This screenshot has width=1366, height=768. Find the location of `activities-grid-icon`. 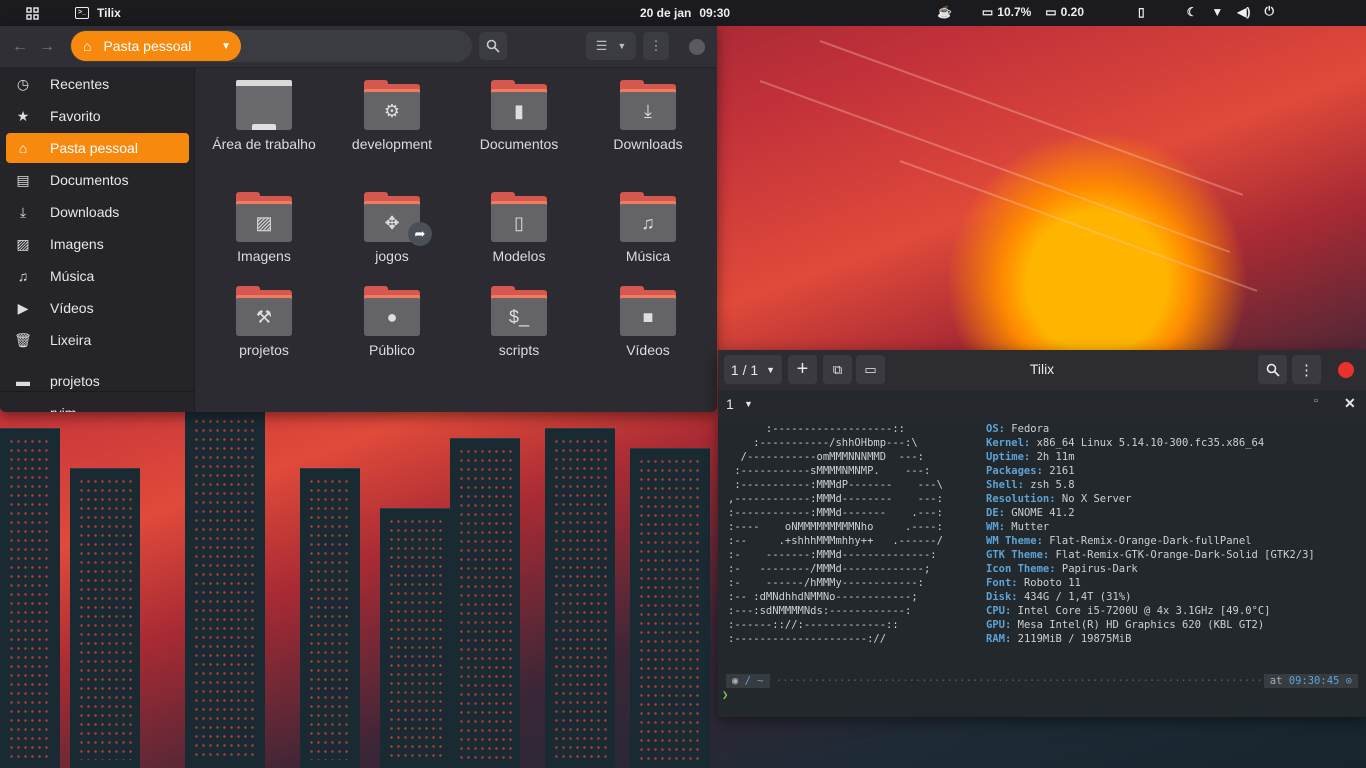

activities-grid-icon is located at coordinates (32, 13).